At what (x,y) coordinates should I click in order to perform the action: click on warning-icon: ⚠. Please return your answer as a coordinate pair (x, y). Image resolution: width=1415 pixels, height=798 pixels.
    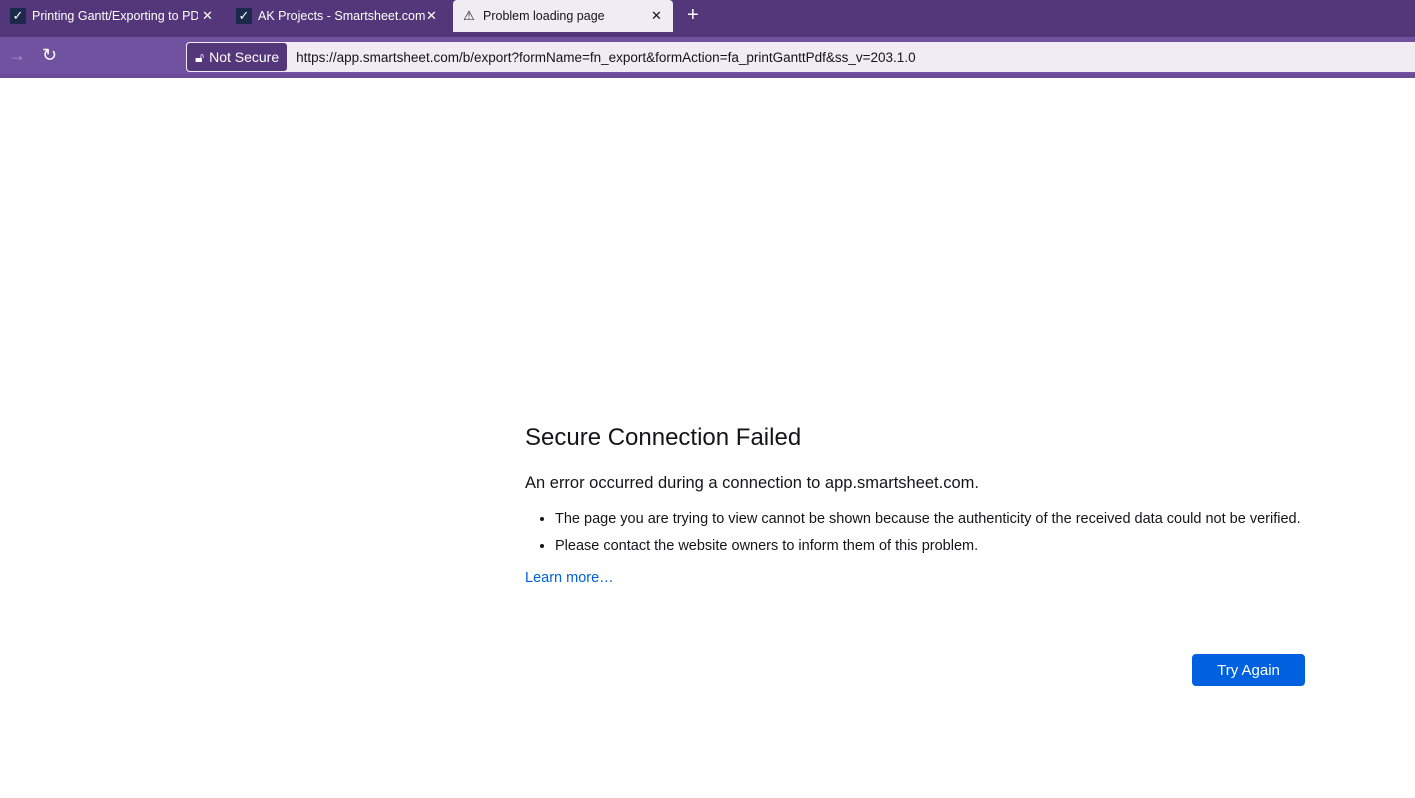
    Looking at the image, I should click on (469, 15).